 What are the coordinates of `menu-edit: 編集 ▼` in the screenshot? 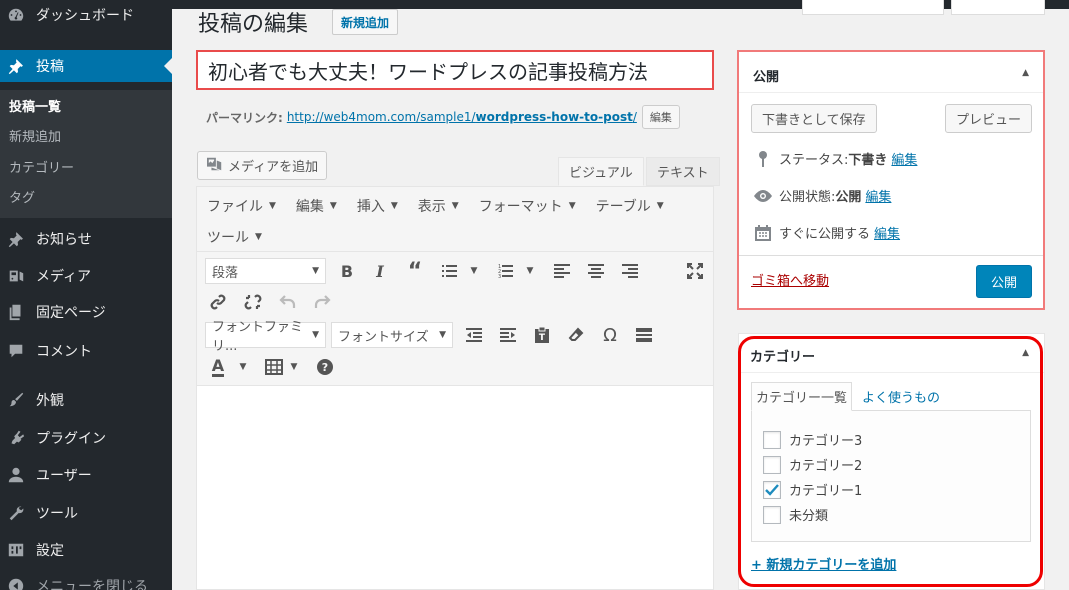 It's located at (316, 206).